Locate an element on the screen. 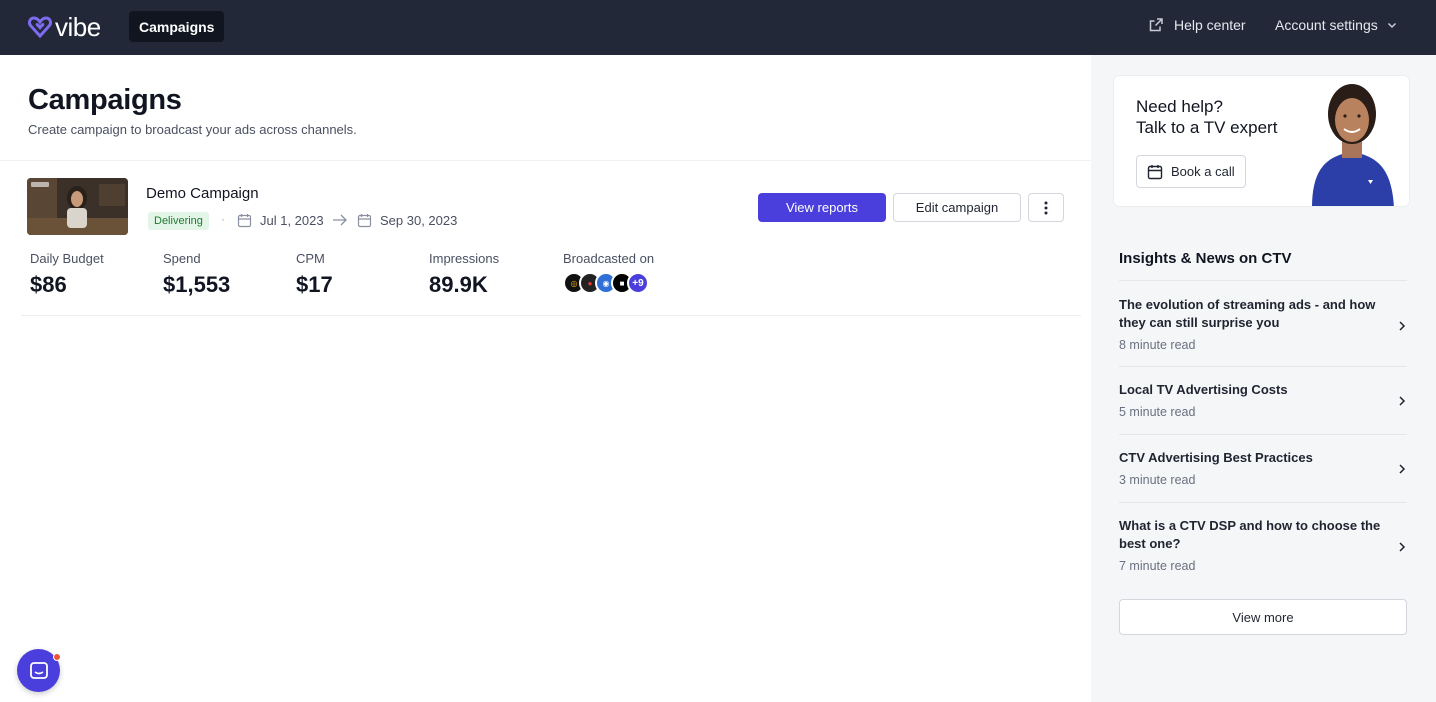 This screenshot has height=702, width=1436. article-read-time: 7 minute read is located at coordinates (1157, 566).